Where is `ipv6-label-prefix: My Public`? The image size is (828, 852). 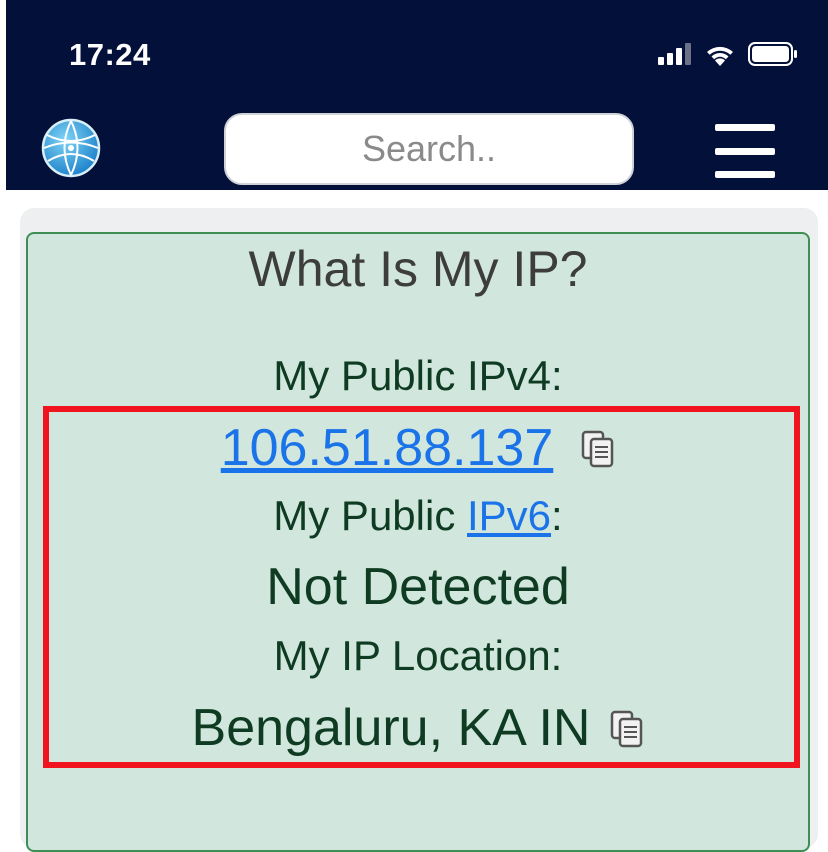 ipv6-label-prefix: My Public is located at coordinates (370, 515).